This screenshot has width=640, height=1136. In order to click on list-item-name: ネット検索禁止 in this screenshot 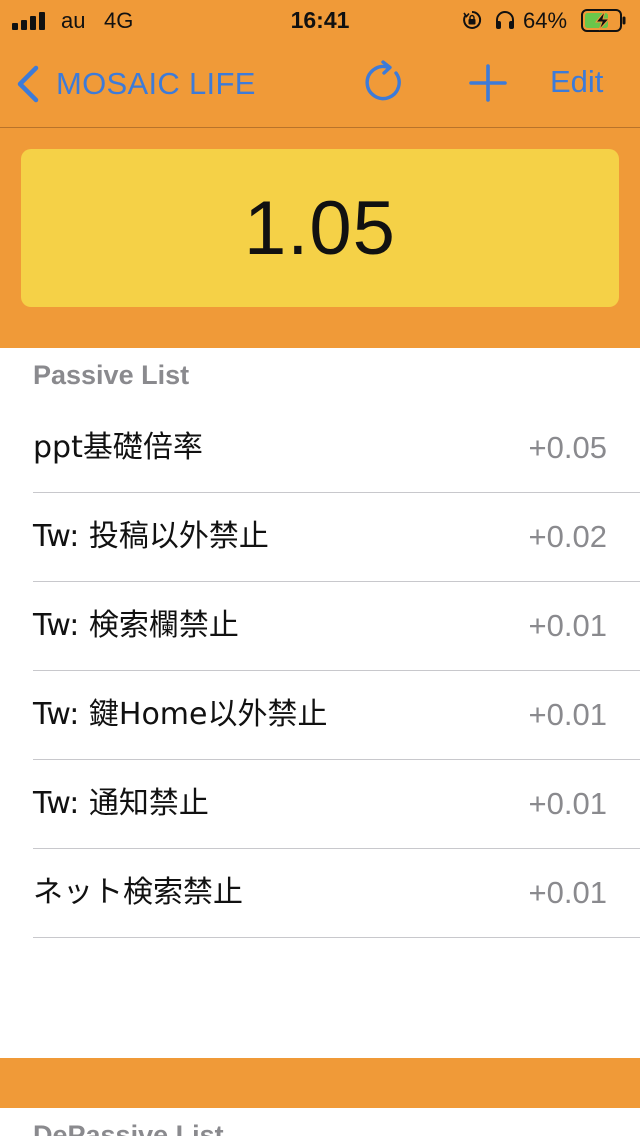, I will do `click(138, 892)`.